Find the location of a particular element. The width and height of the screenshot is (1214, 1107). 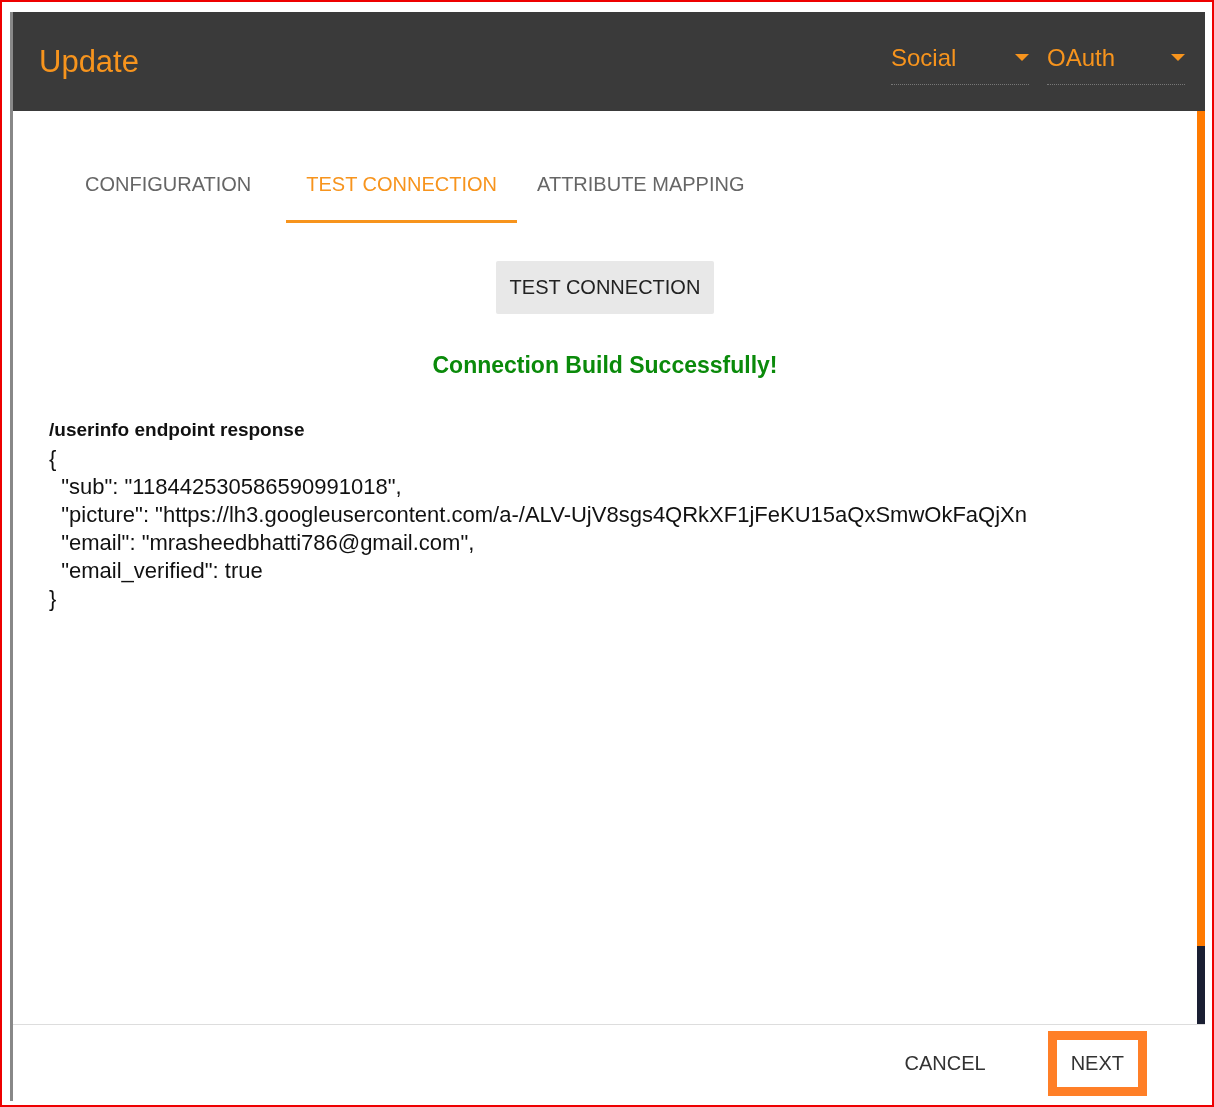

dialog-title: Update is located at coordinates (89, 61).